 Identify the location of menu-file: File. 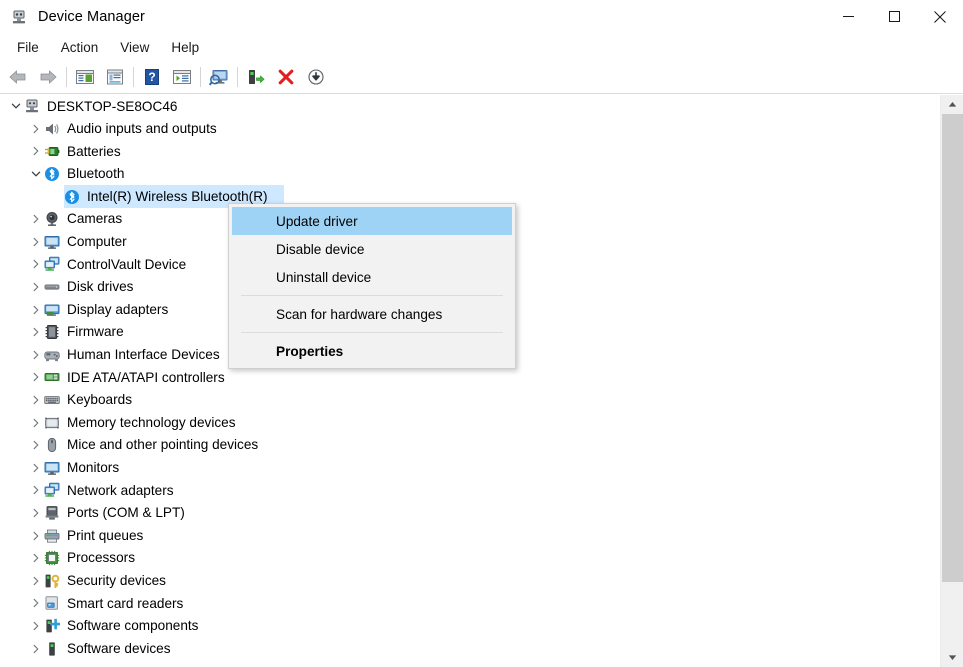
(28, 47).